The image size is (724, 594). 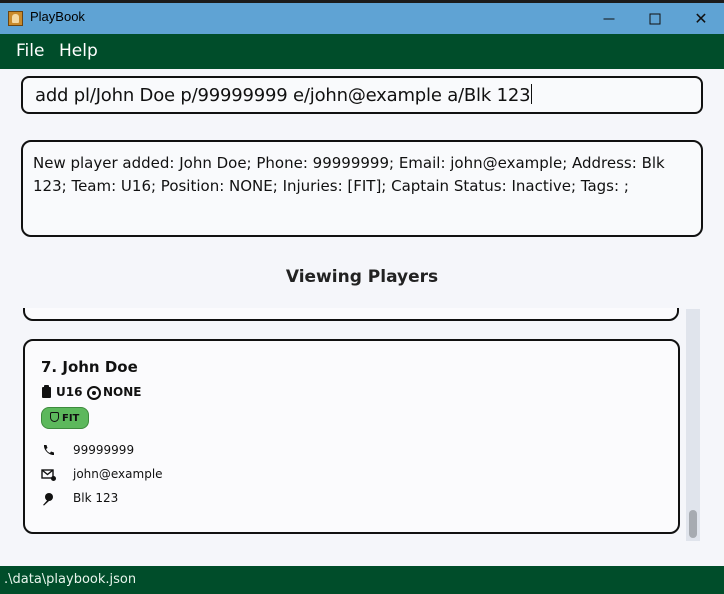 I want to click on status-bar: .\data\playbook.json, so click(x=362, y=580).